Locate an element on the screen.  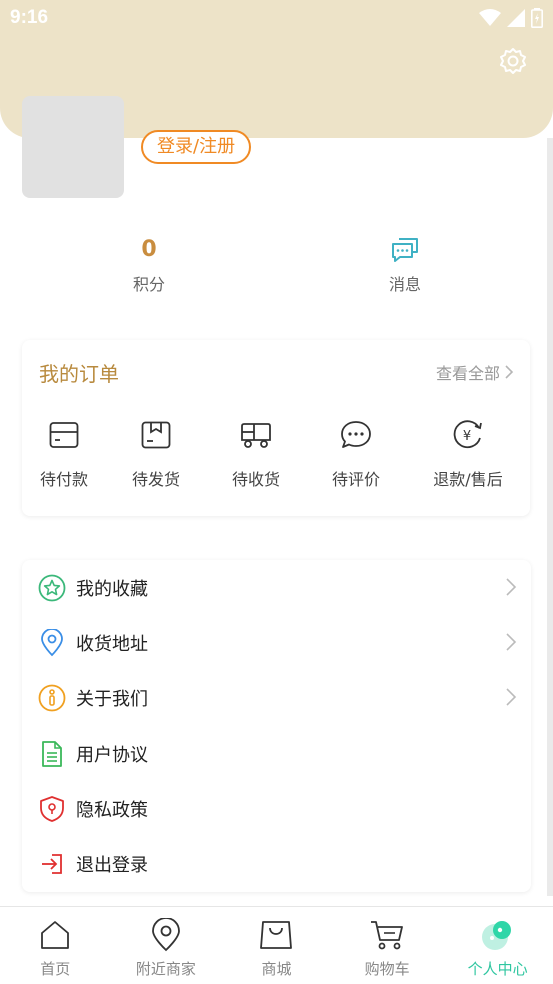
tab-nearby: 附近商家 is located at coordinates (166, 945).